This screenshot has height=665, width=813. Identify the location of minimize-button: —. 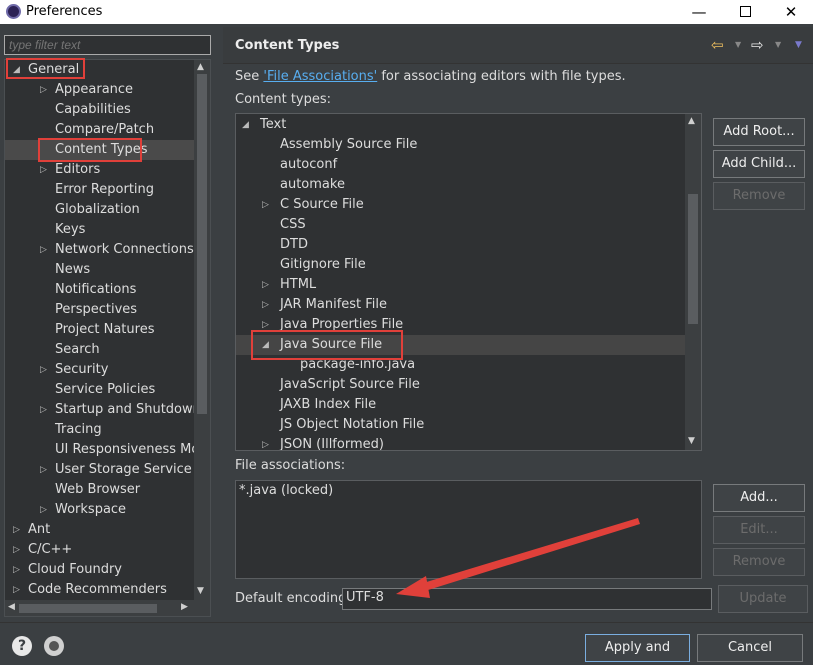
(699, 12).